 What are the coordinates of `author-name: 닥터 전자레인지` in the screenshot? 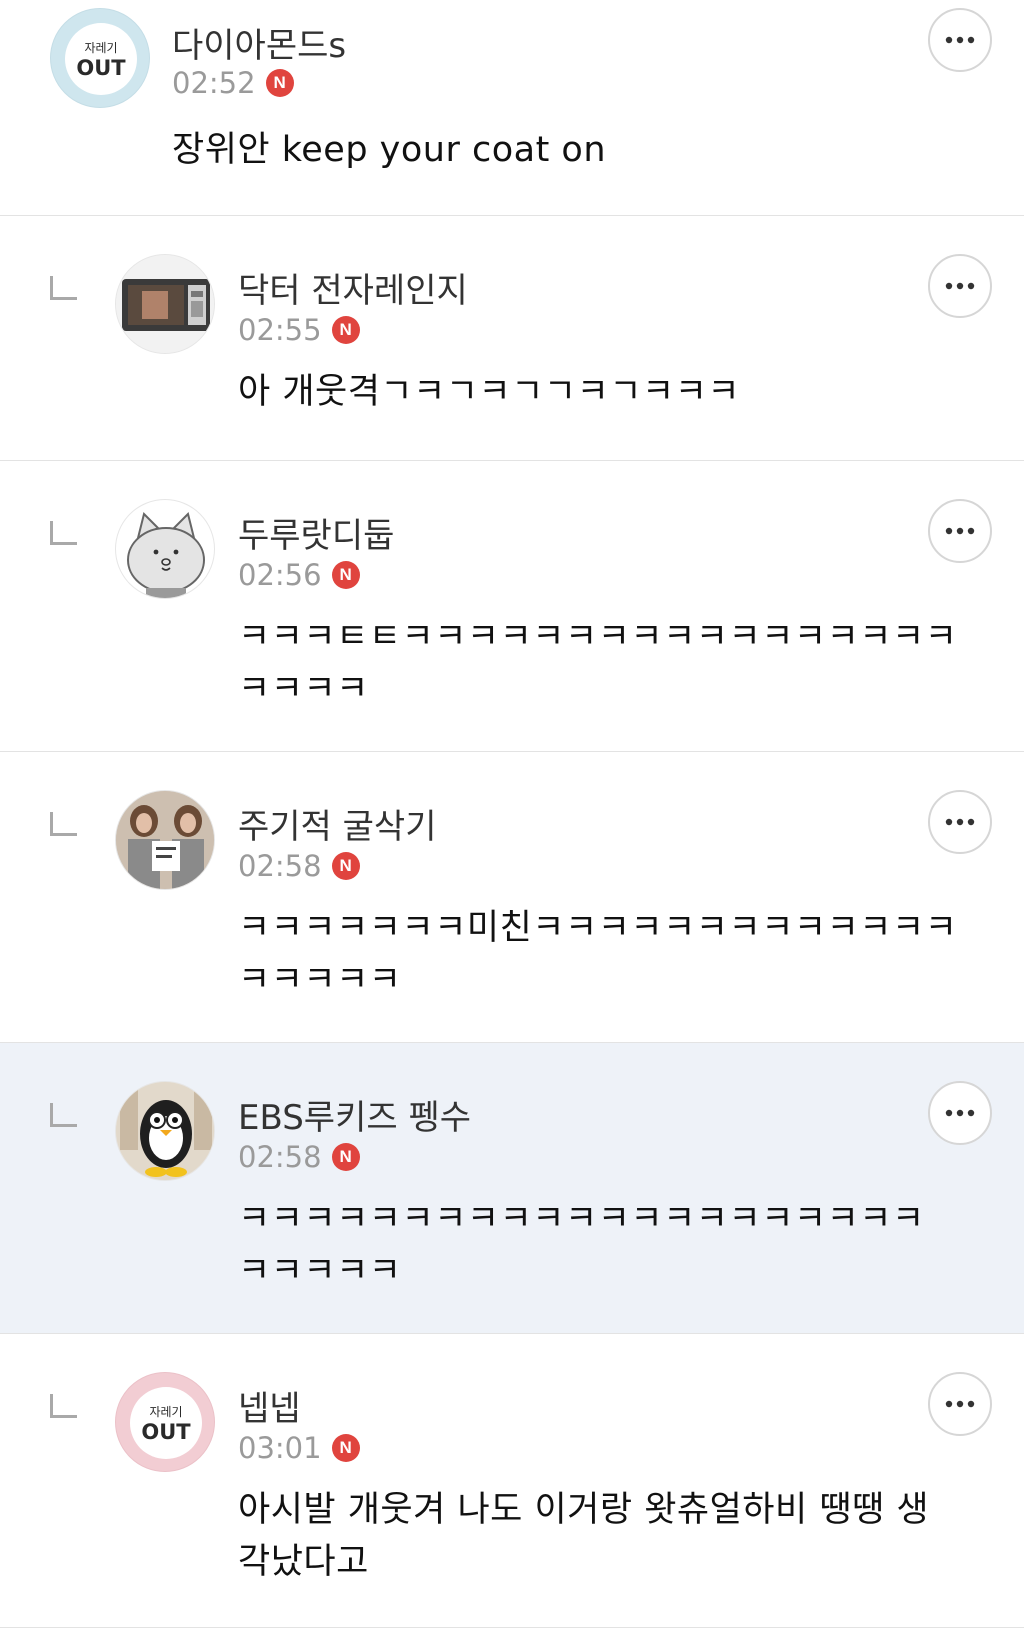 It's located at (353, 287).